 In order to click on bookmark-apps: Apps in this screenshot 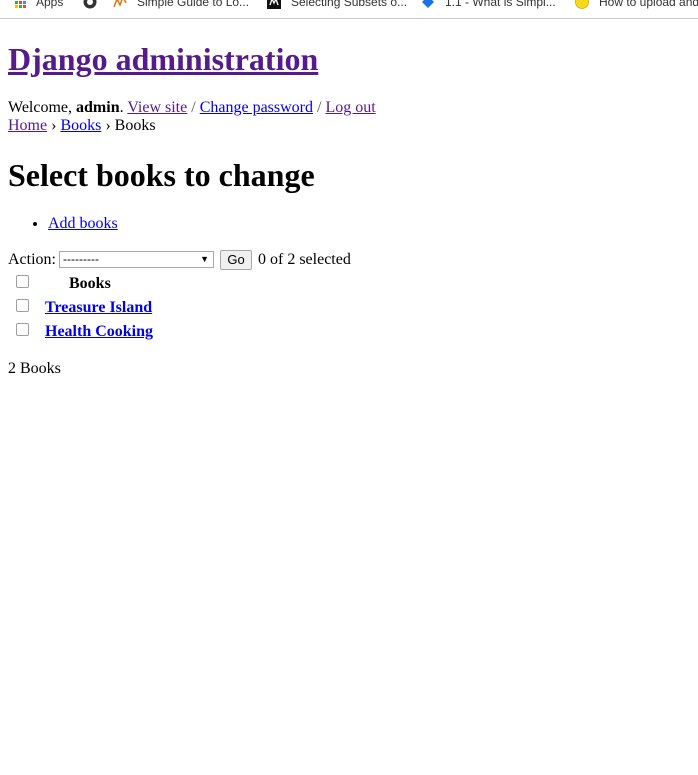, I will do `click(39, 5)`.